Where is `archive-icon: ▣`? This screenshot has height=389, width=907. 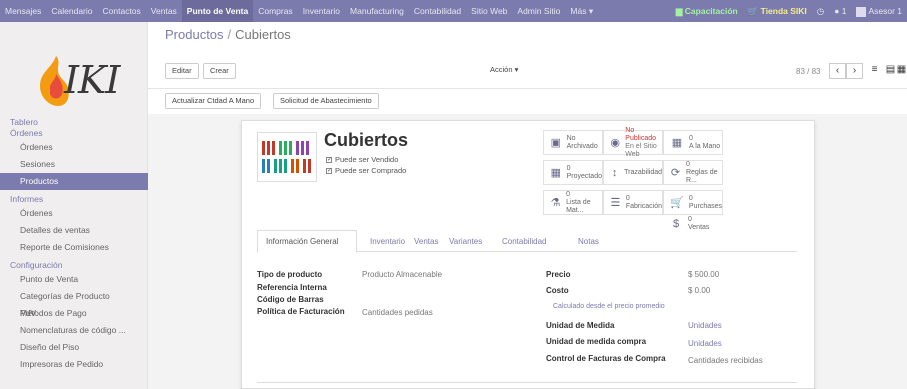
archive-icon: ▣ is located at coordinates (555, 143).